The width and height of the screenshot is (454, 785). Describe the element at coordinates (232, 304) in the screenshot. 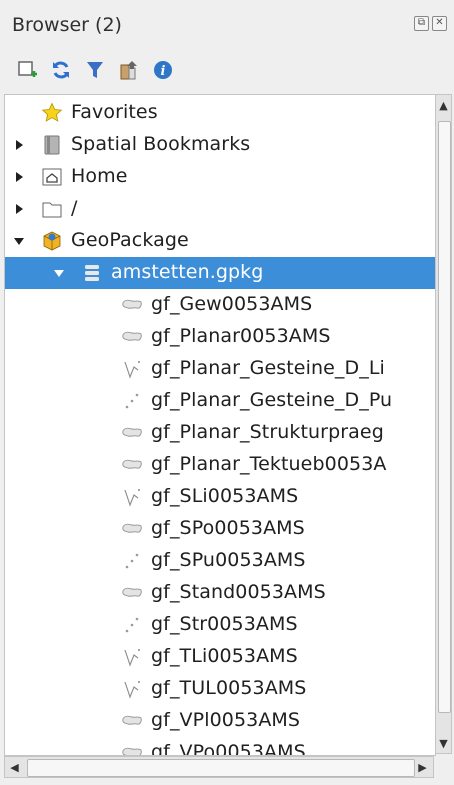

I see `tree-item-label: gf_Gew0053AMS` at that location.